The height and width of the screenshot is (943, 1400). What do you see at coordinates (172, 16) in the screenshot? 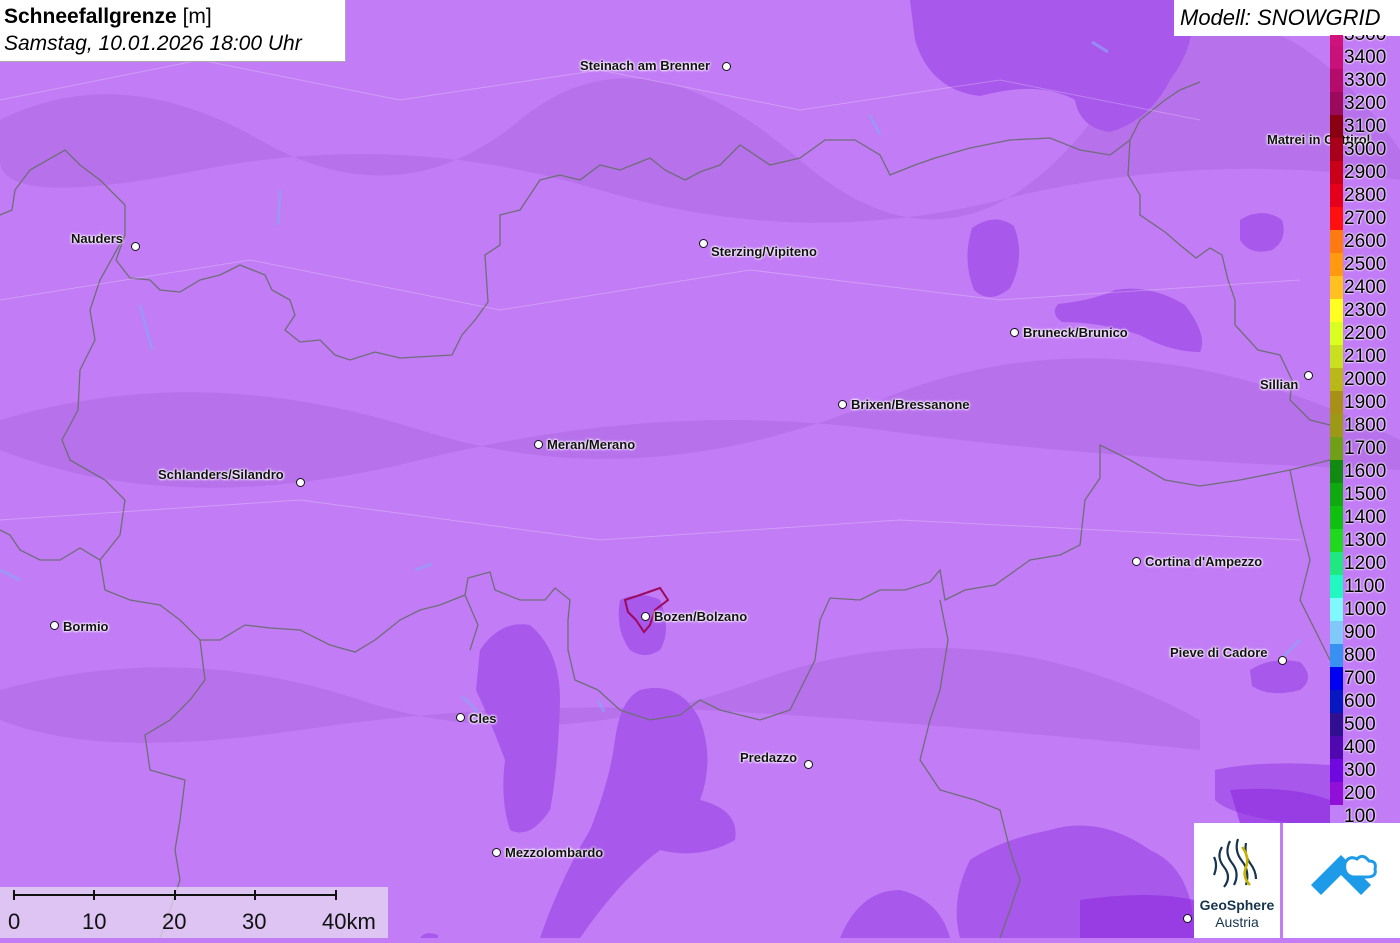
I see `map-title: Schneefallgrenze [m]` at bounding box center [172, 16].